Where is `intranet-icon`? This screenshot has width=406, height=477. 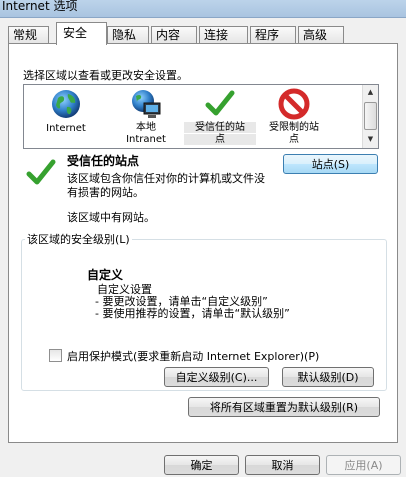 intranet-icon is located at coordinates (146, 104).